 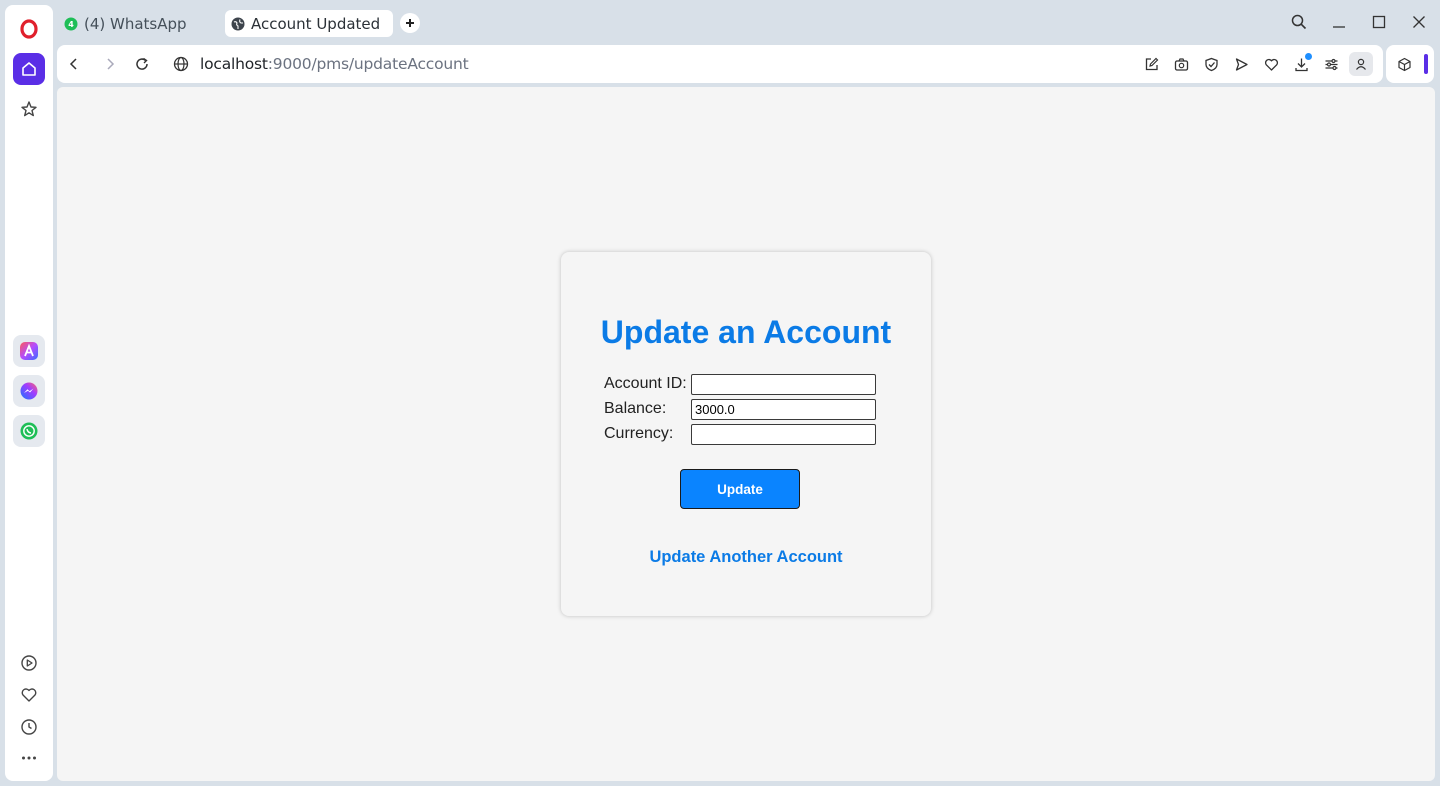 What do you see at coordinates (135, 23) in the screenshot?
I see `tab-label: (4) WhatsApp` at bounding box center [135, 23].